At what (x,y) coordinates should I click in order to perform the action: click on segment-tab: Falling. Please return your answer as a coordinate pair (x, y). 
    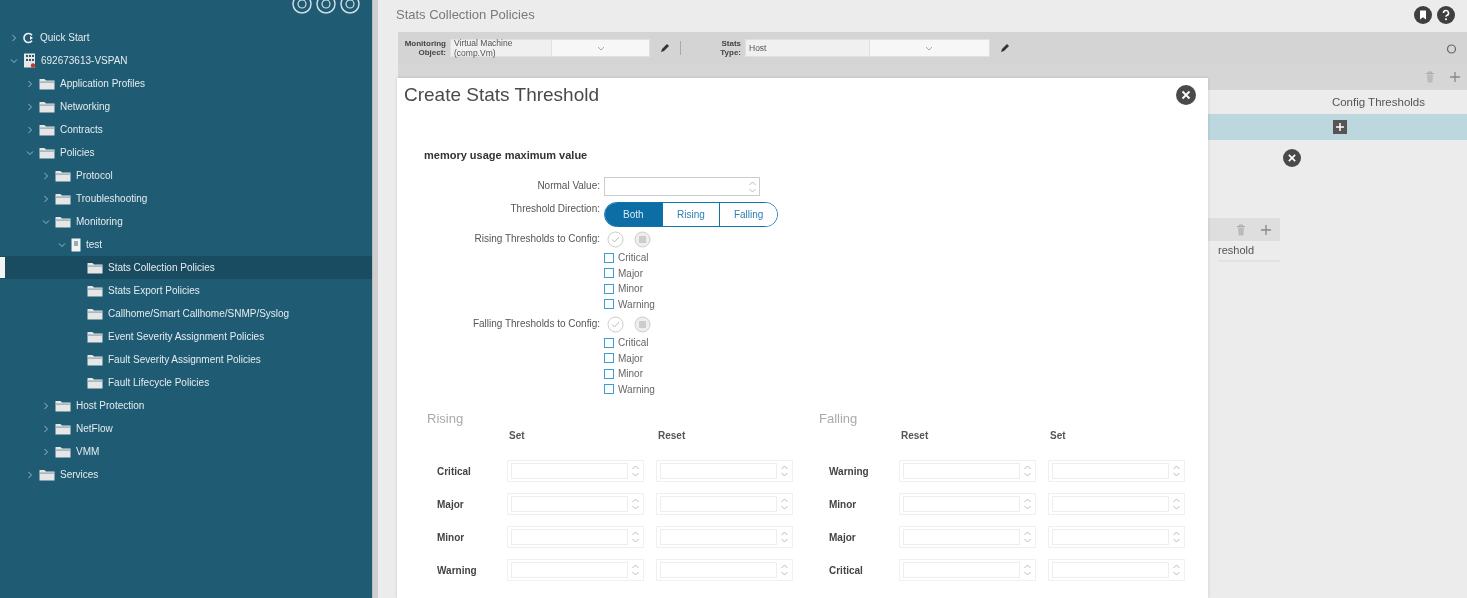
    Looking at the image, I should click on (748, 214).